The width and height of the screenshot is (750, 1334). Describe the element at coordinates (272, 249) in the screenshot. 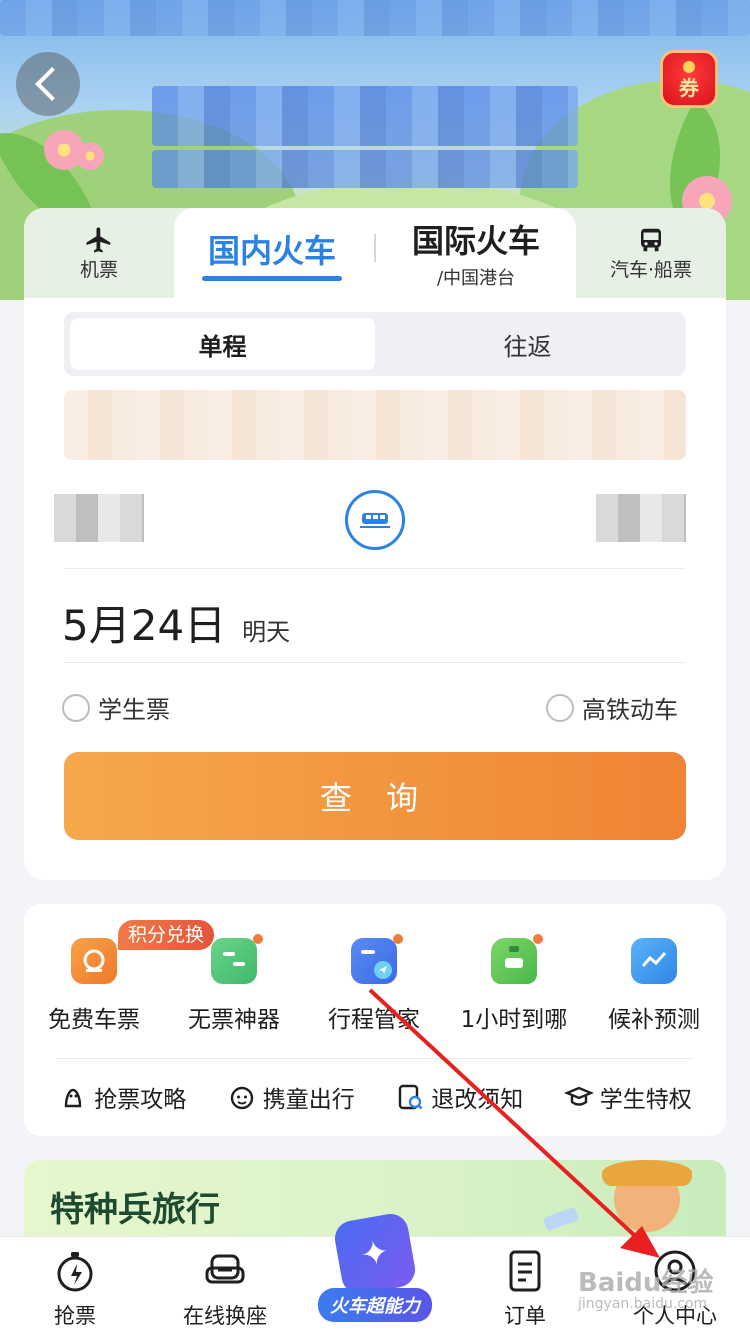

I see `tab-domestic-train: 国内火车` at that location.